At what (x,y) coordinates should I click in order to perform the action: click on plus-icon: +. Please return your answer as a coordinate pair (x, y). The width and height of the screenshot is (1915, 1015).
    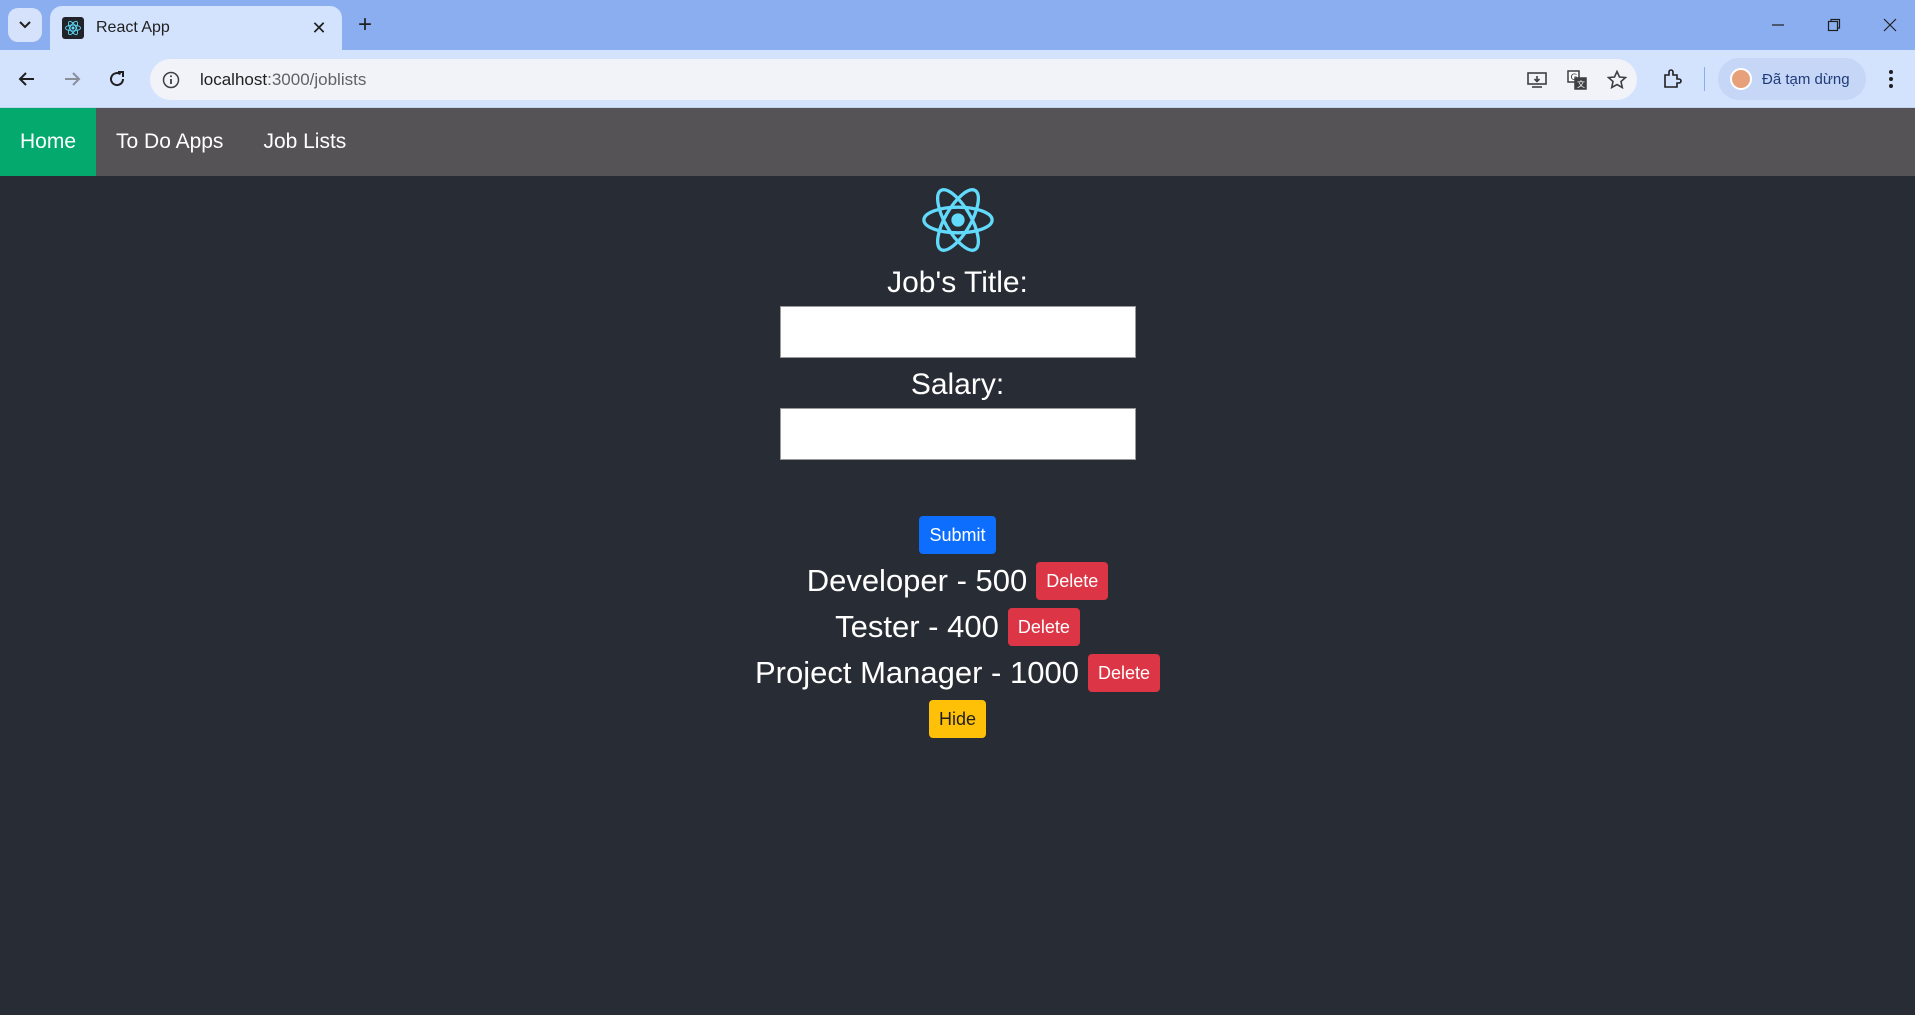
    Looking at the image, I should click on (365, 25).